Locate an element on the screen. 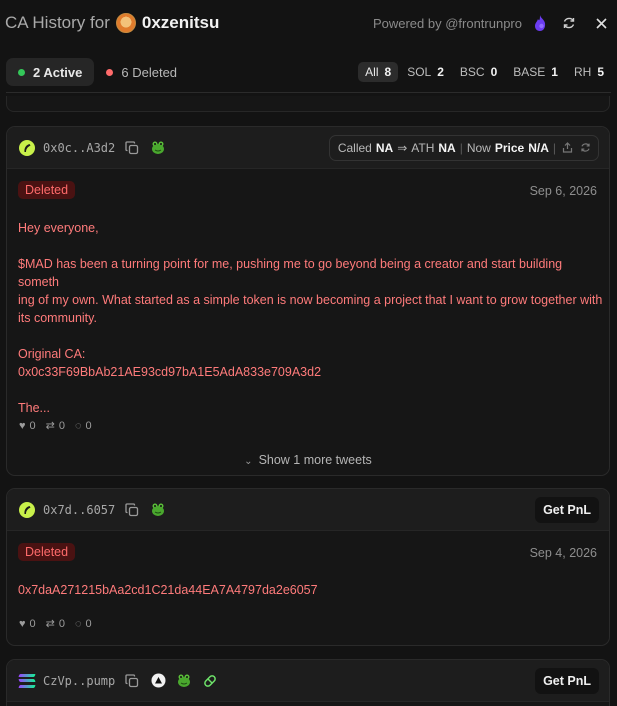 The height and width of the screenshot is (706, 617). refresh-stats-button is located at coordinates (585, 148).